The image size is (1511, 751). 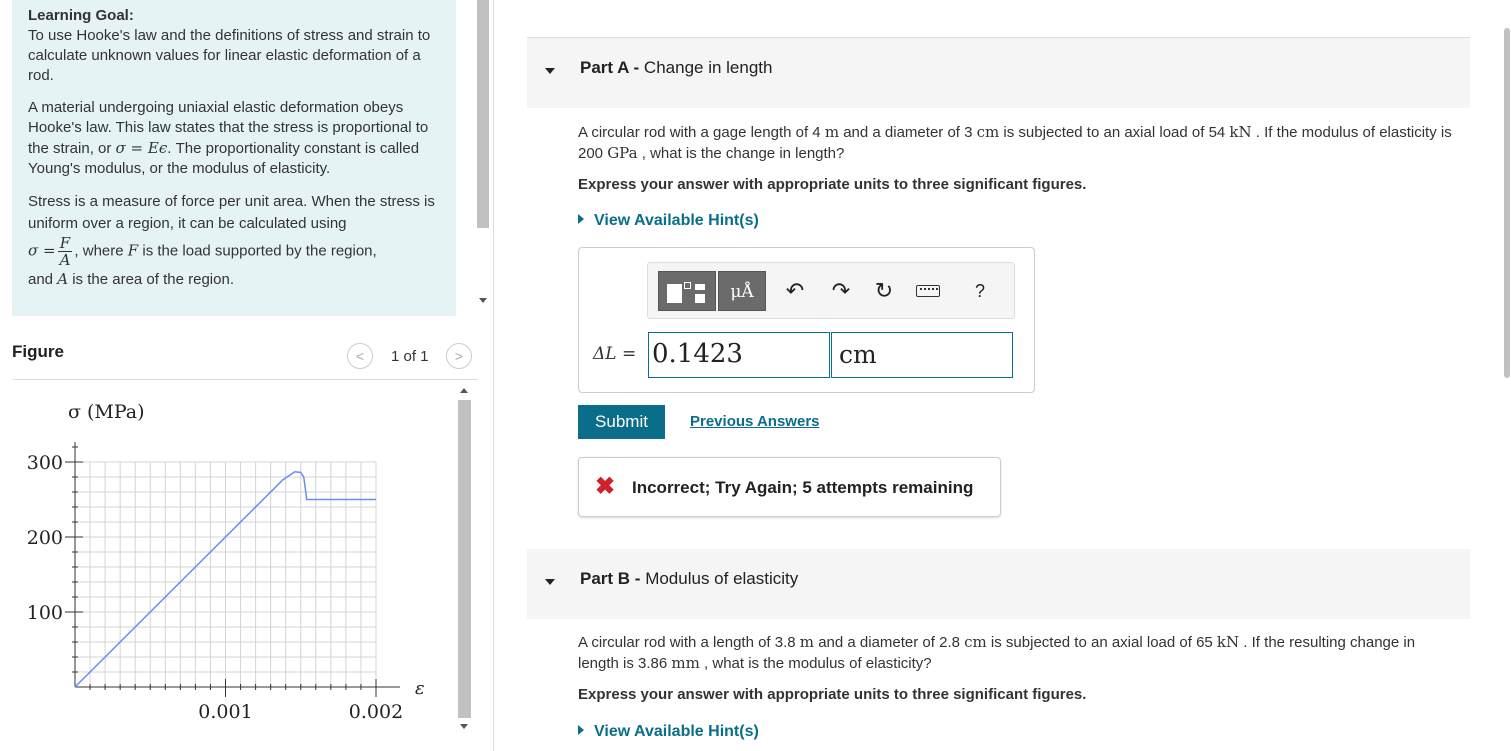 I want to click on scroll-up-arrow-icon, so click(x=464, y=390).